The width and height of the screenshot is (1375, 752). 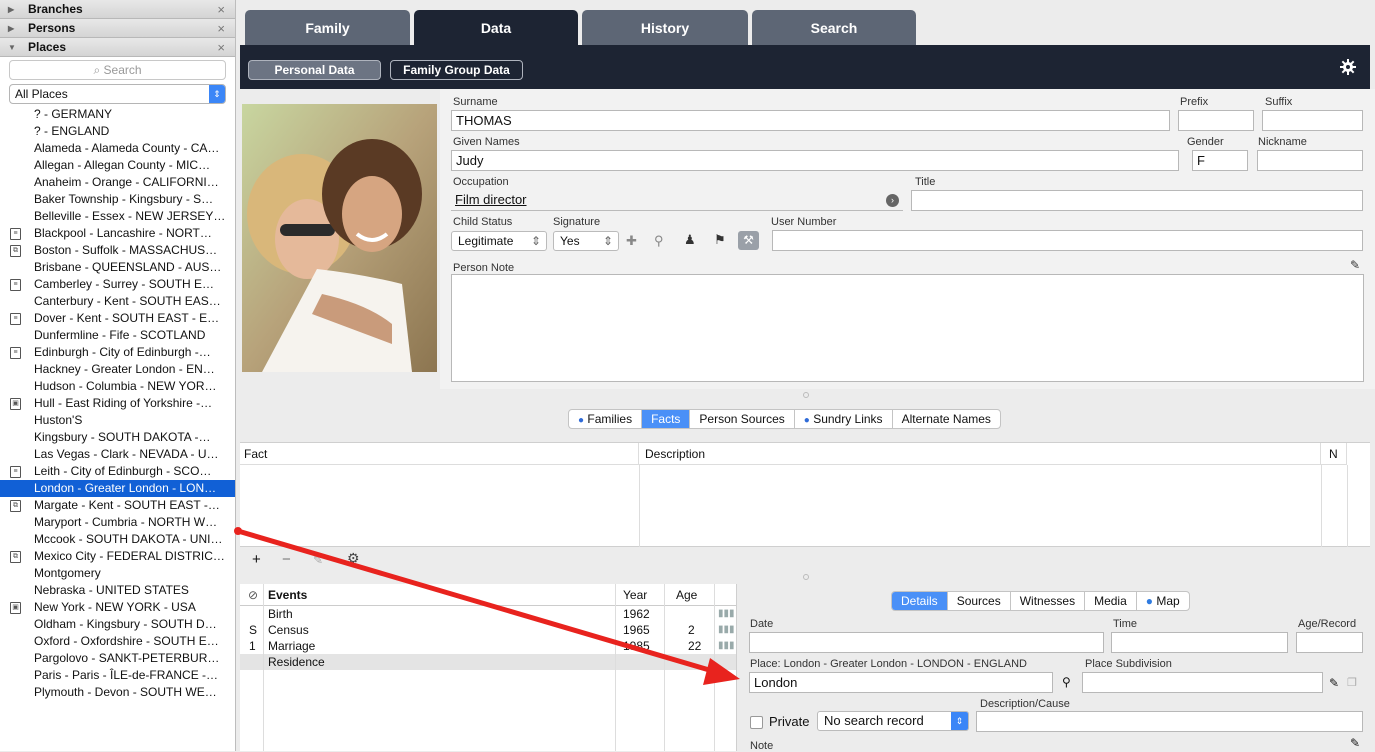 I want to click on subtab-personal-data: Personal Data, so click(x=314, y=70).